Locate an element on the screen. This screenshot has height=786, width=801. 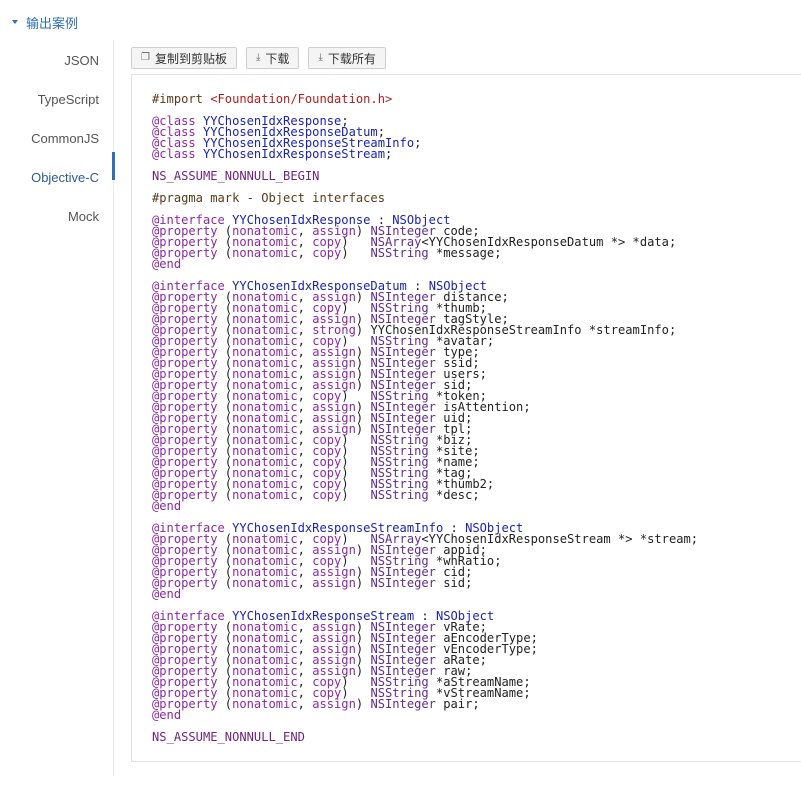
import-path: <Foundation/Foundation.h> is located at coordinates (301, 99).